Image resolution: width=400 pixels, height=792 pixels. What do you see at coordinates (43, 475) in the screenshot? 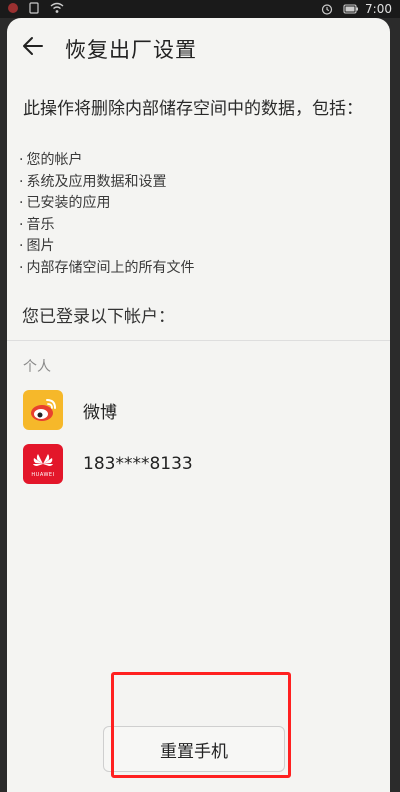
I see `huawei-logo-text: HUAWEI` at bounding box center [43, 475].